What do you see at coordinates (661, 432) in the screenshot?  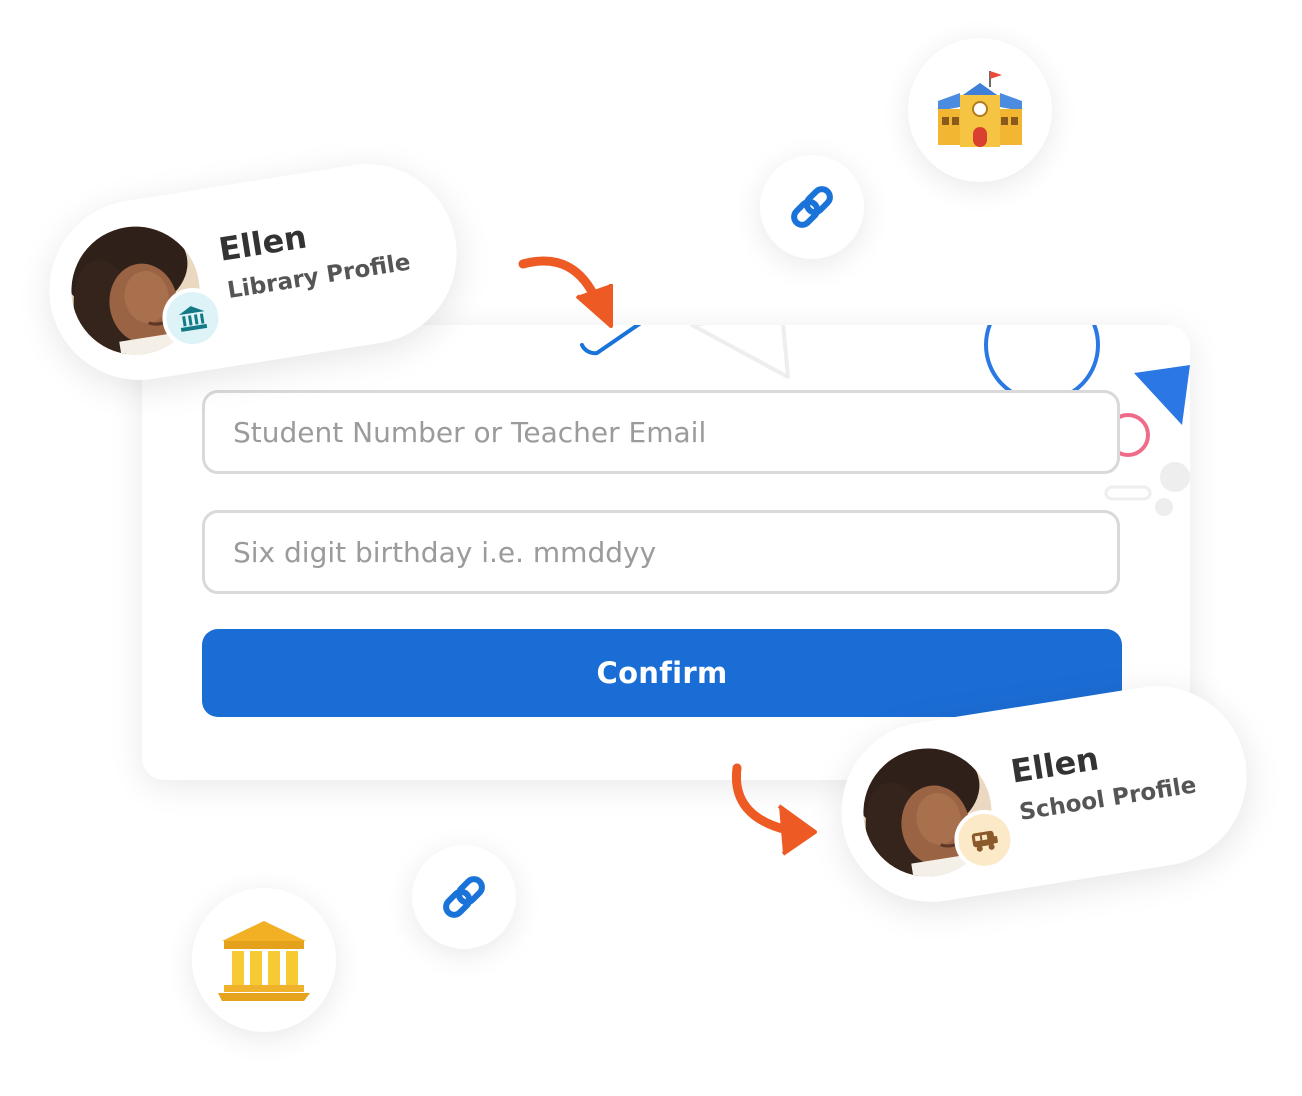 I see `student-number-or-email-input` at bounding box center [661, 432].